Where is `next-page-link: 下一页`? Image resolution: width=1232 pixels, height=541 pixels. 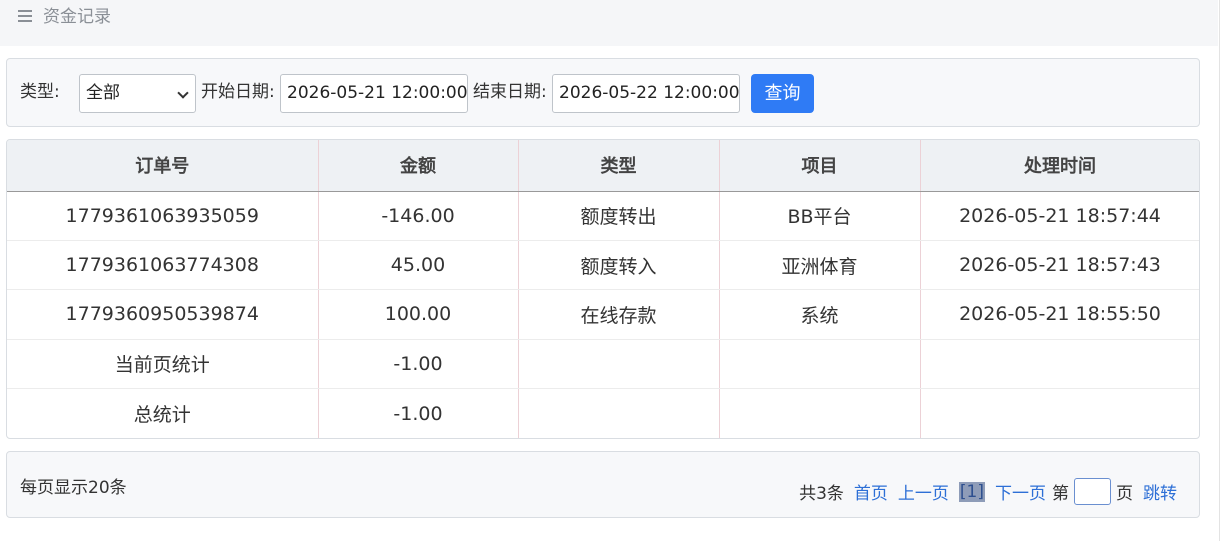 next-page-link: 下一页 is located at coordinates (1020, 491).